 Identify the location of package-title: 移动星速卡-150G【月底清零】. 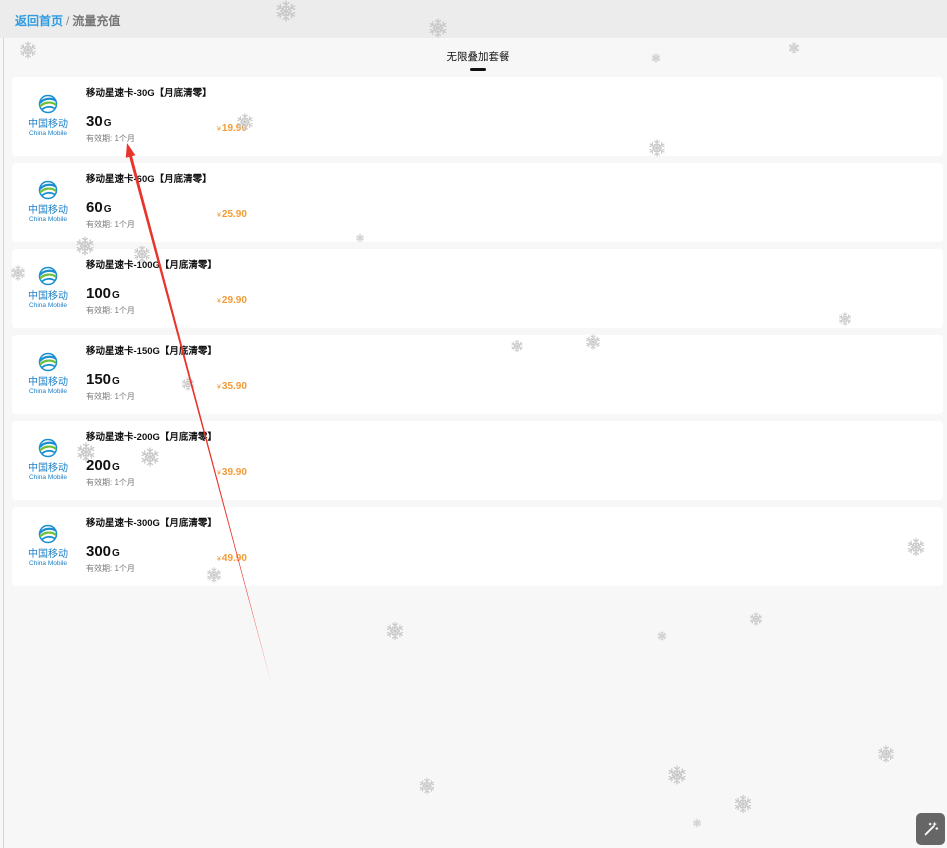
(151, 351).